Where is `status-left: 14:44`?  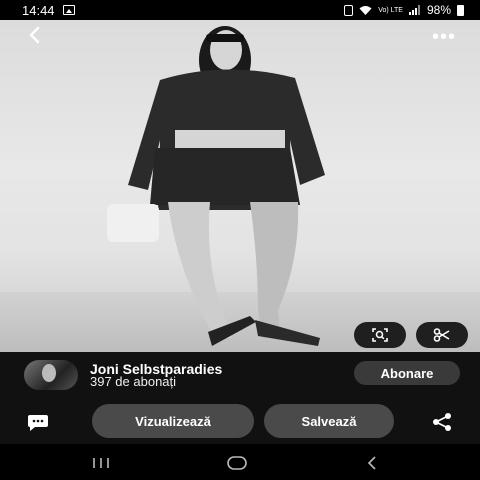 status-left: 14:44 is located at coordinates (48, 10).